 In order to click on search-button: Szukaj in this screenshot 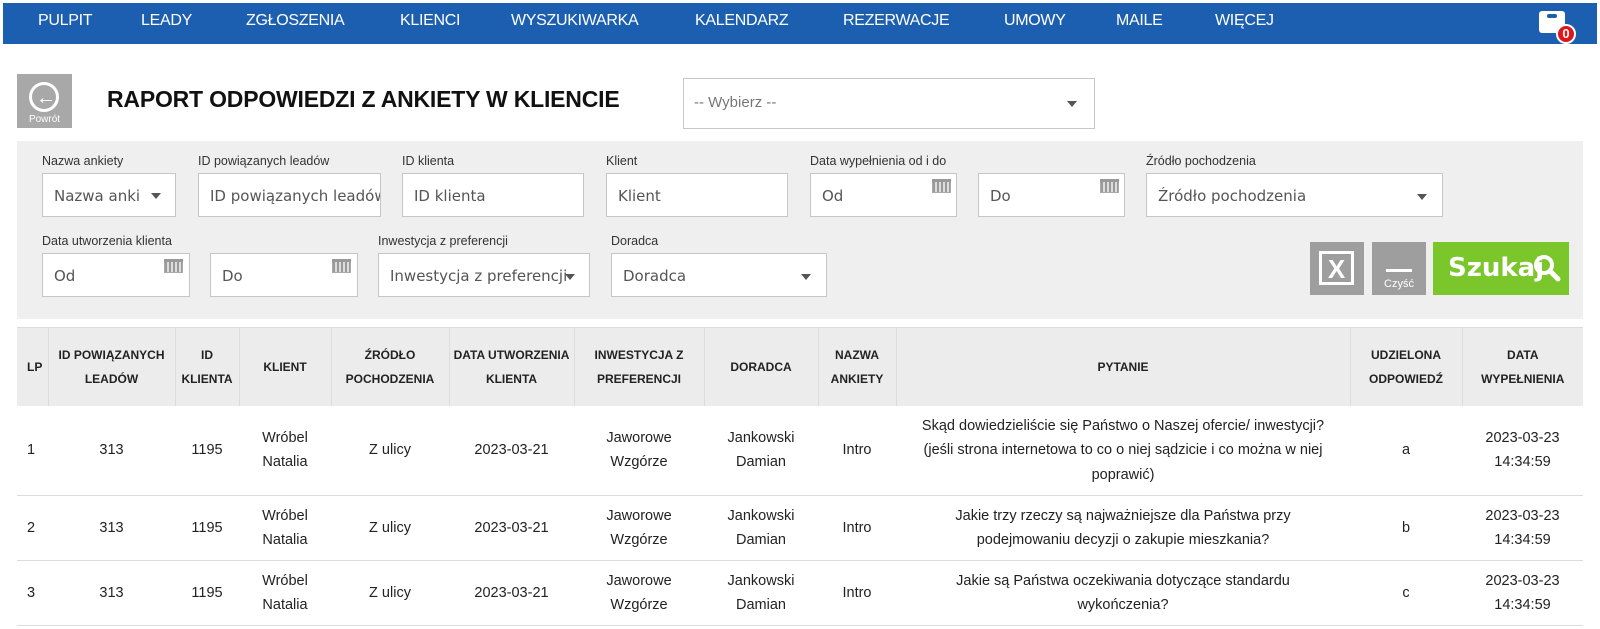, I will do `click(1501, 268)`.